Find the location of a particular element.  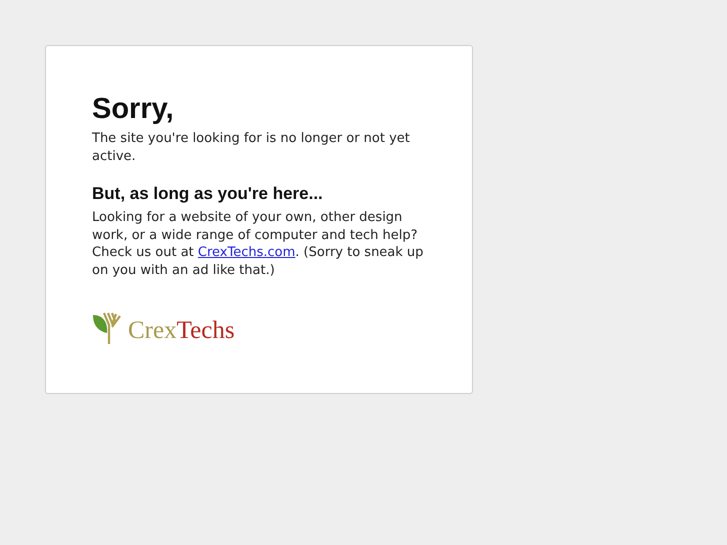

logo-text: Crex is located at coordinates (152, 330).